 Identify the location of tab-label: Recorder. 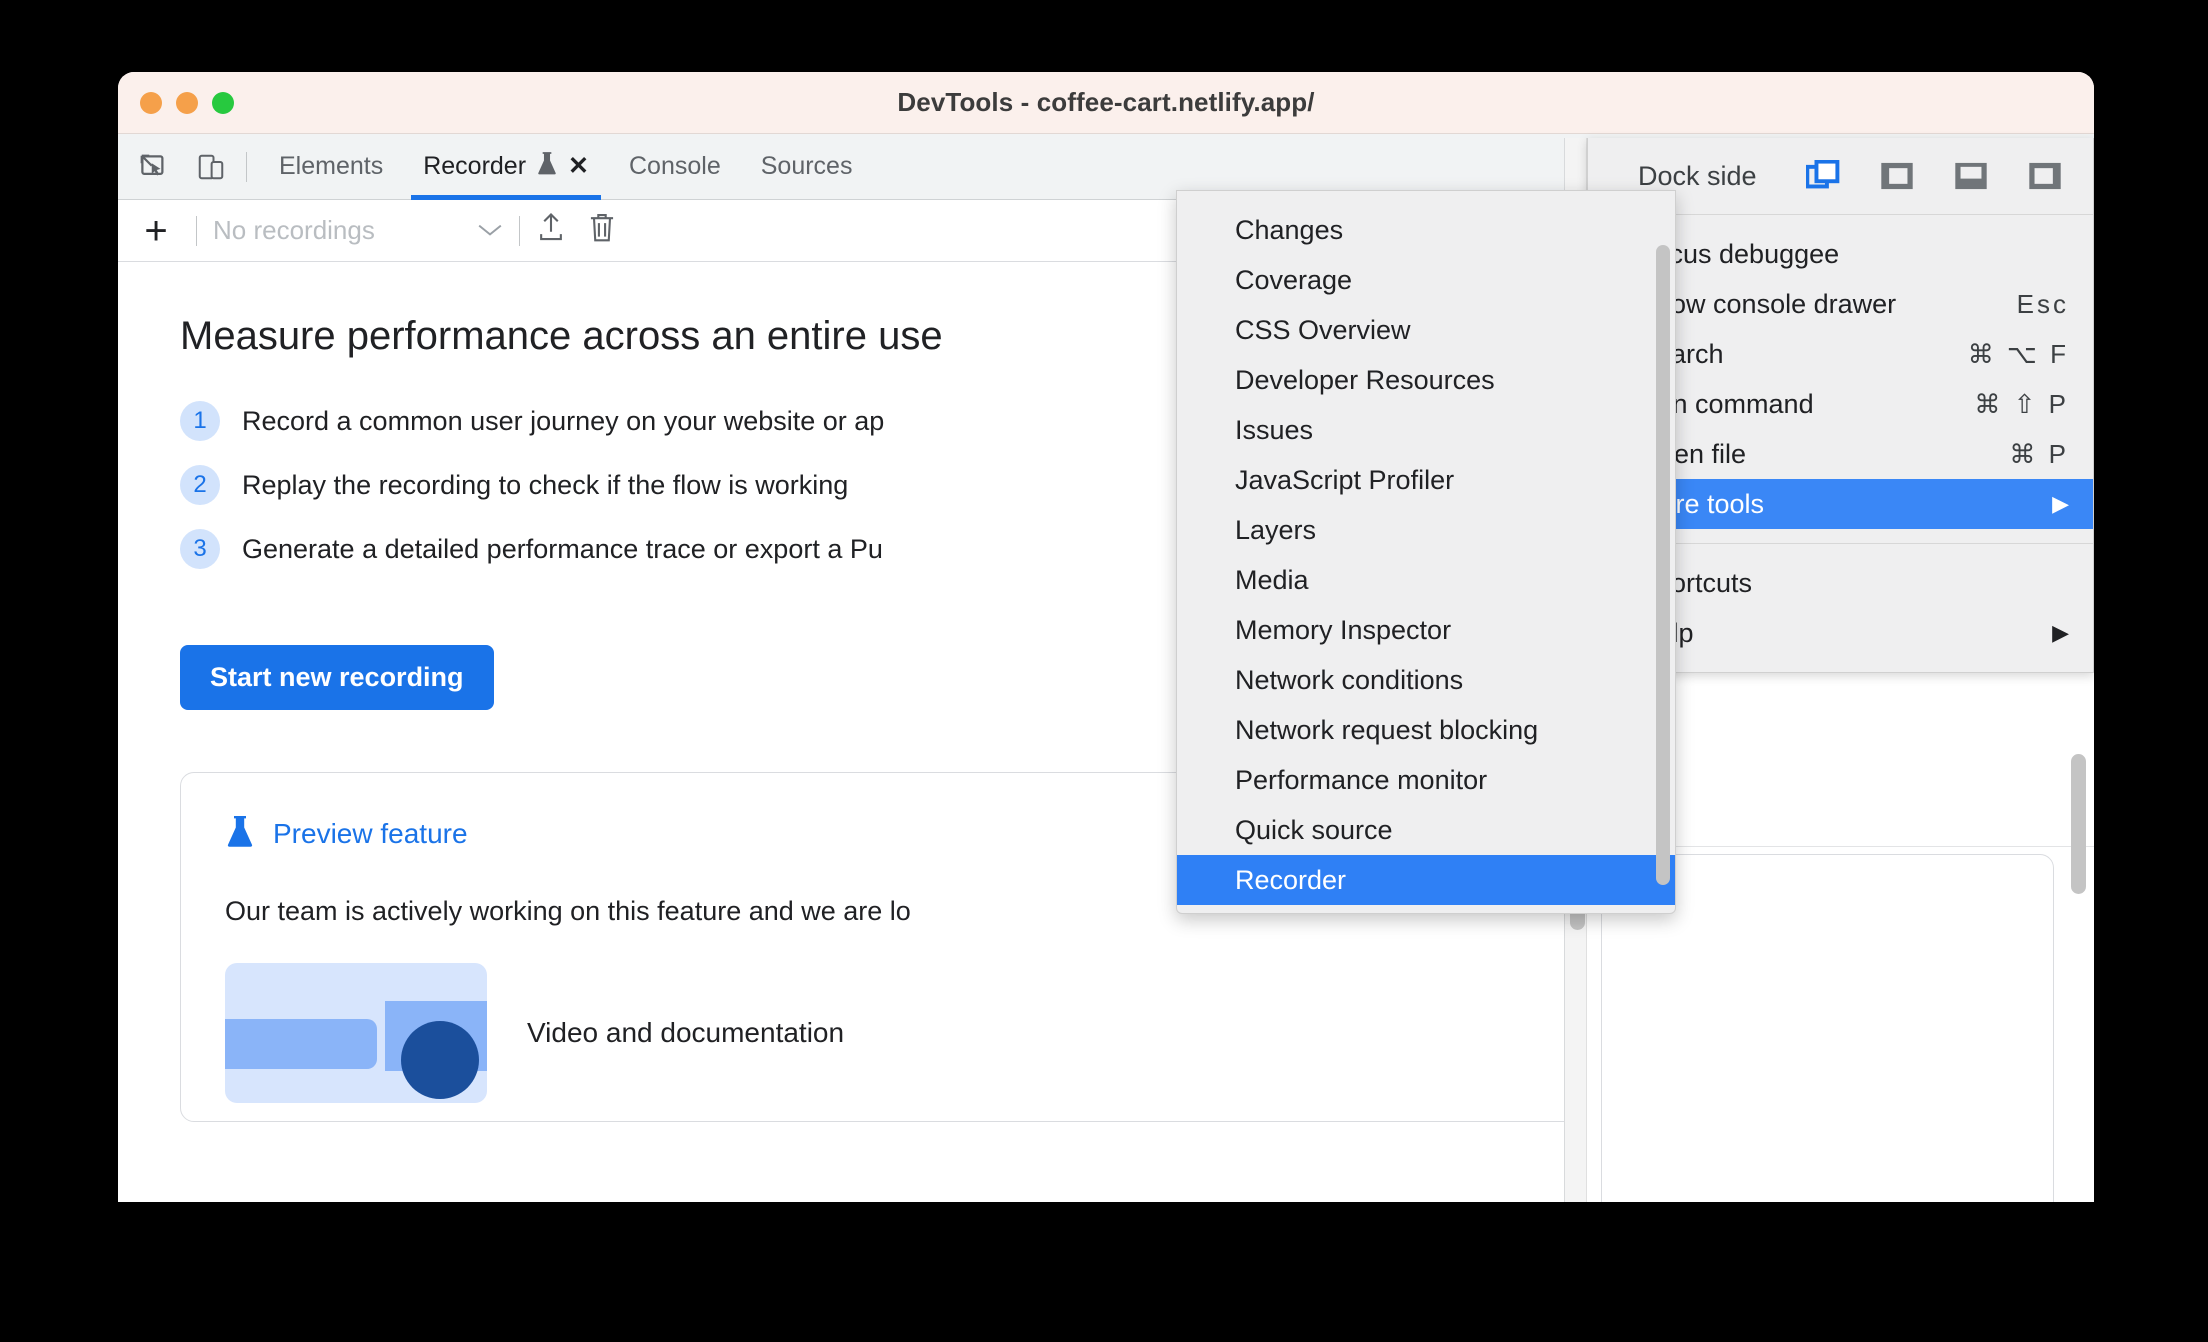
(475, 166).